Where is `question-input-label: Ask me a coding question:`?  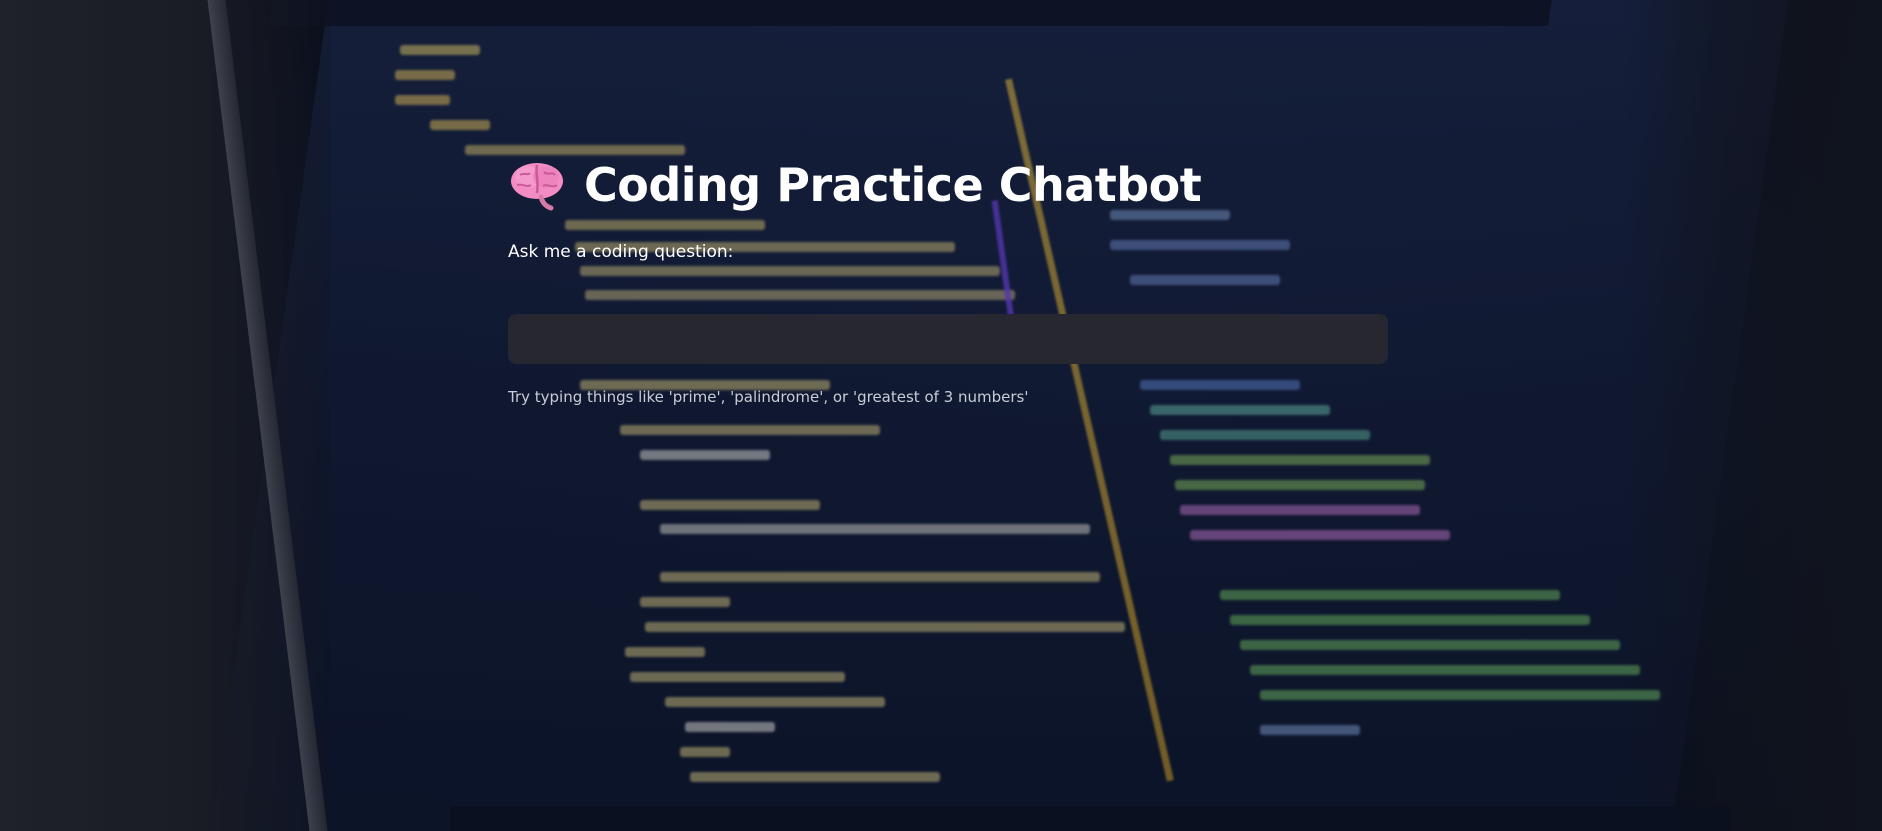 question-input-label: Ask me a coding question: is located at coordinates (621, 252).